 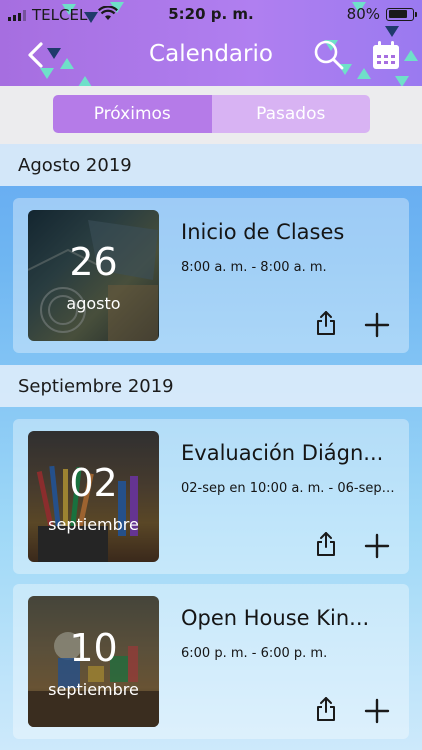 I want to click on battery-icon, so click(x=401, y=14).